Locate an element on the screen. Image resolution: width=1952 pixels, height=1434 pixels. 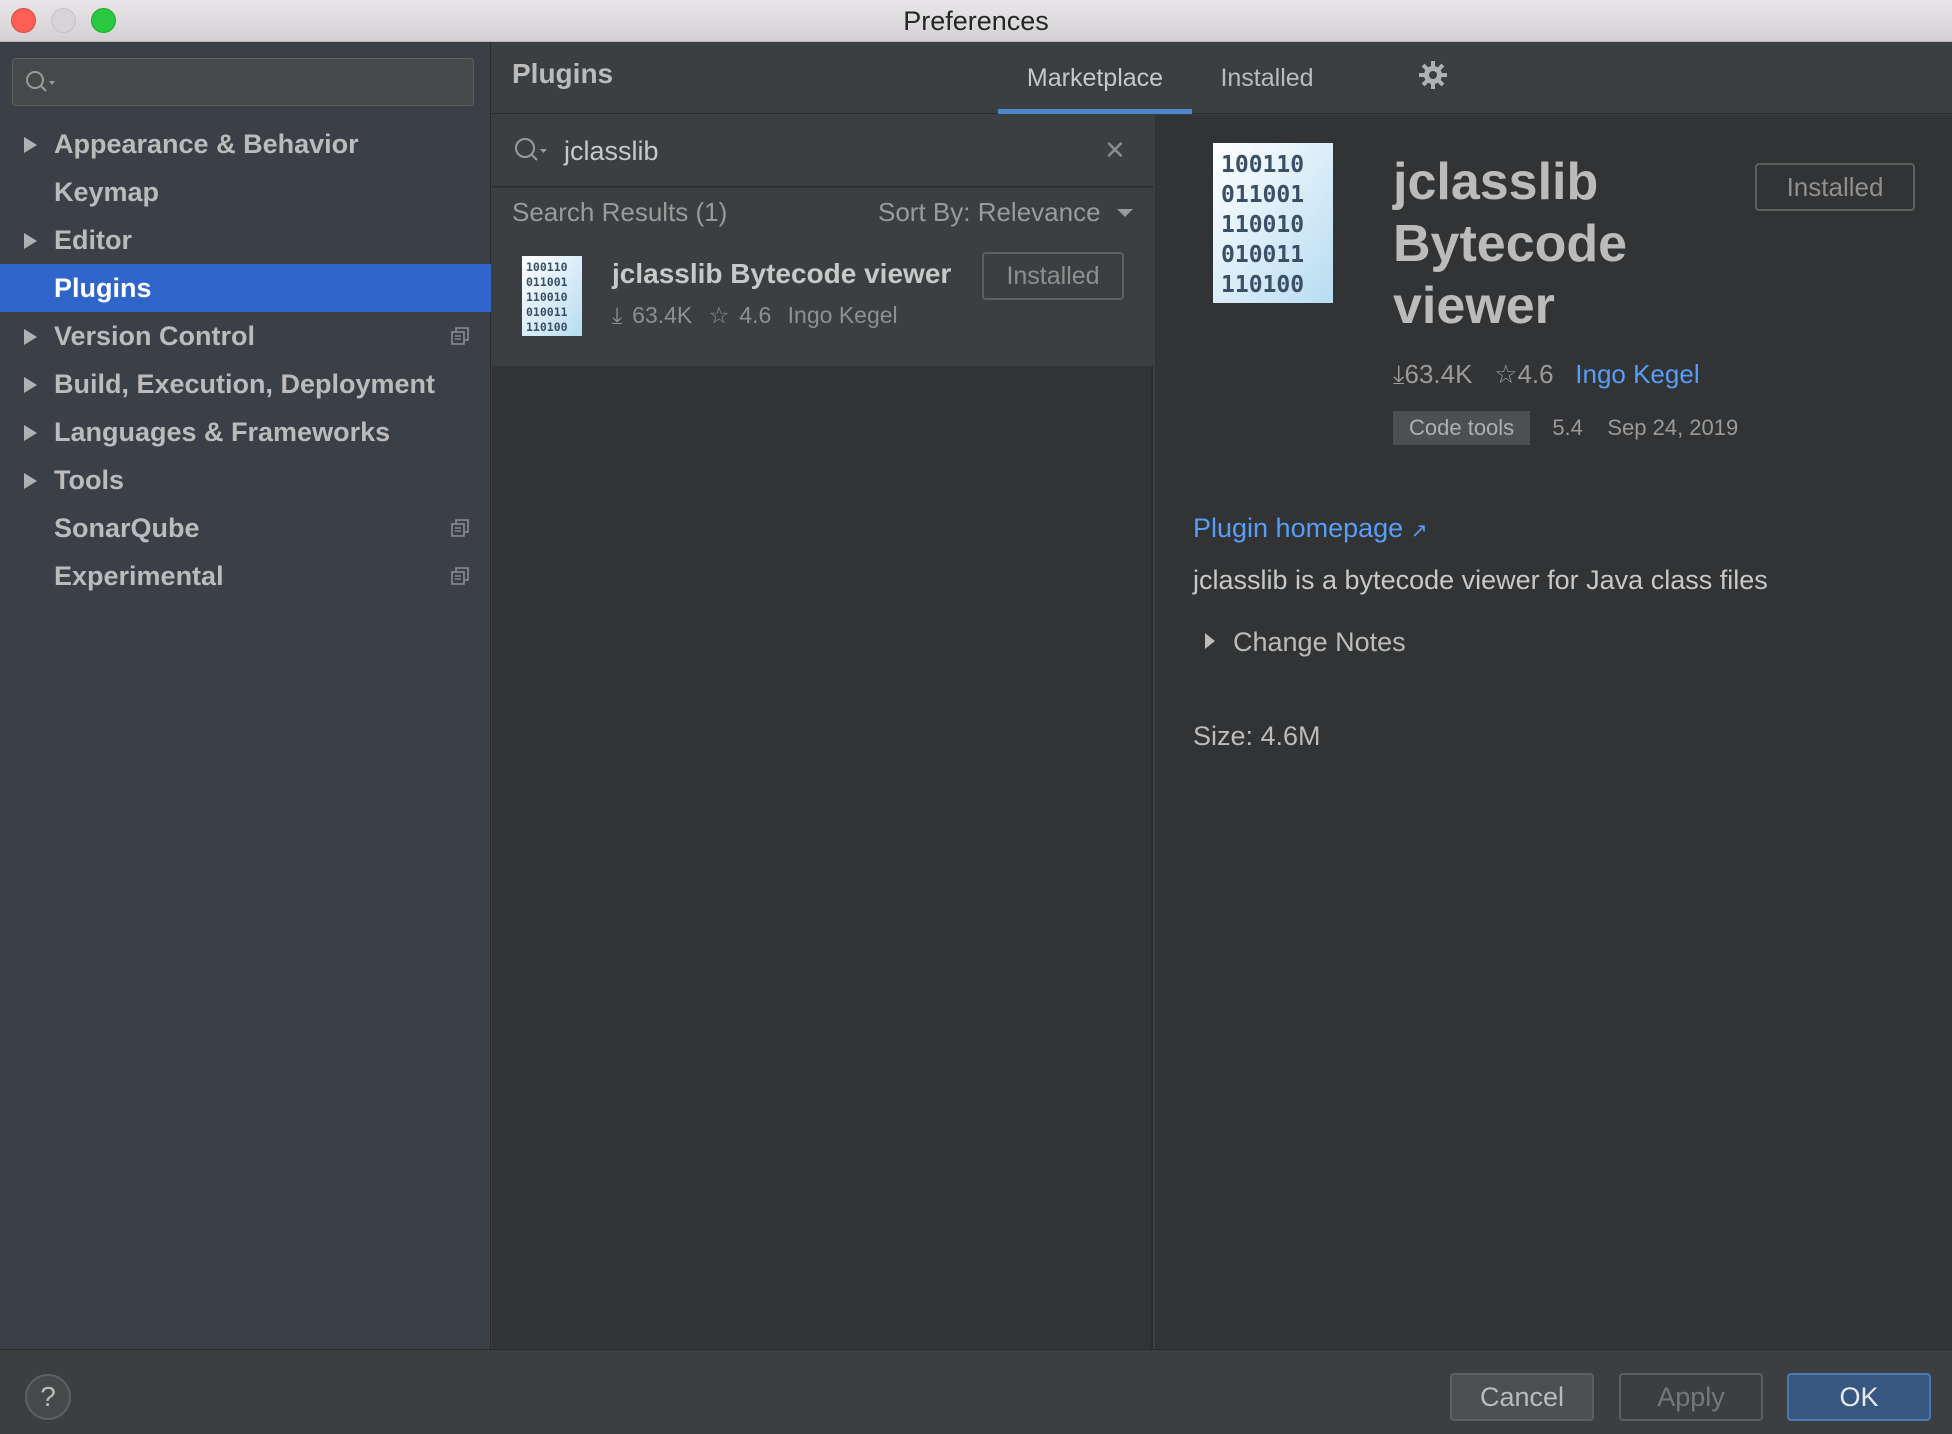
sidebar-item-label: Version Control is located at coordinates (155, 336).